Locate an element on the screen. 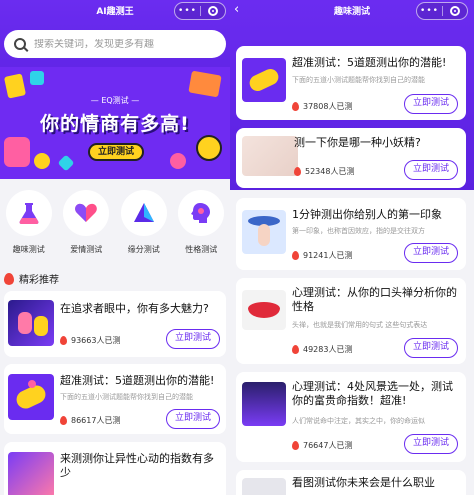 The width and height of the screenshot is (474, 495). banner-test-button: 立即测试 is located at coordinates (116, 152).